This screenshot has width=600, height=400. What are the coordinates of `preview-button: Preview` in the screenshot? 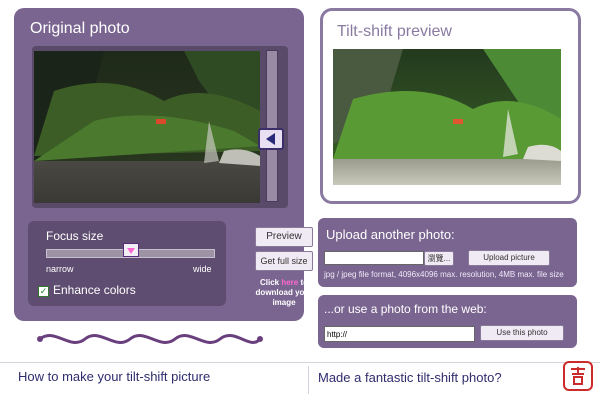 It's located at (284, 237).